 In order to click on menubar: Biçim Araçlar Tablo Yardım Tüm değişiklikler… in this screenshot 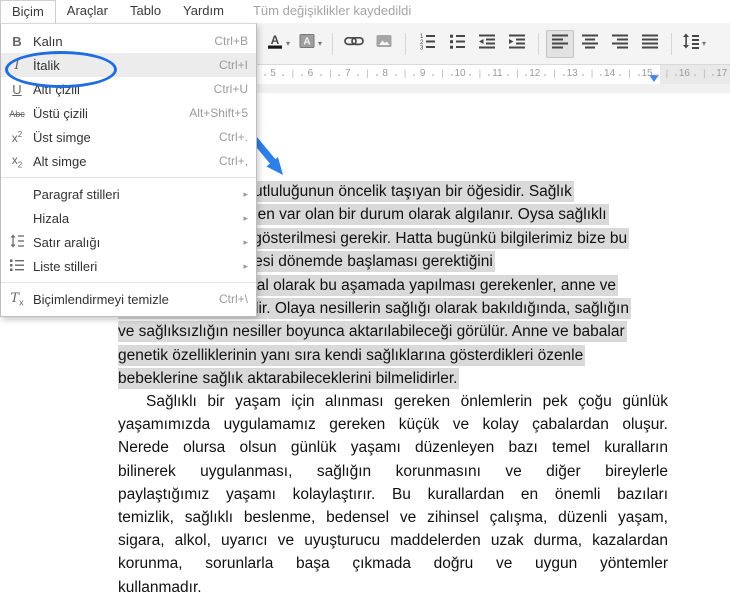, I will do `click(365, 12)`.